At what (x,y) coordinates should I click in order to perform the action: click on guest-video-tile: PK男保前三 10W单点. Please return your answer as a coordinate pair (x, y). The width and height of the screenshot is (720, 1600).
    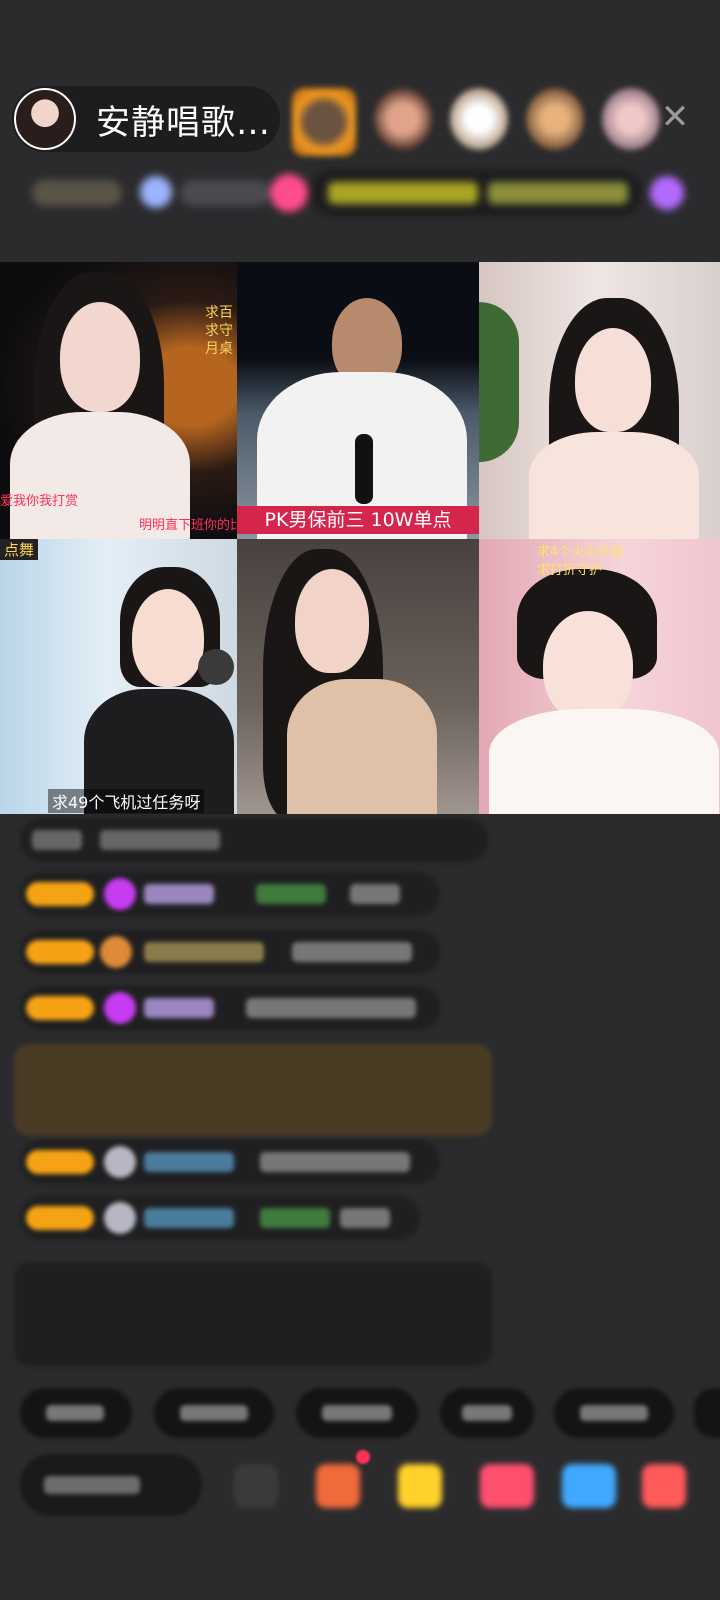
    Looking at the image, I should click on (358, 400).